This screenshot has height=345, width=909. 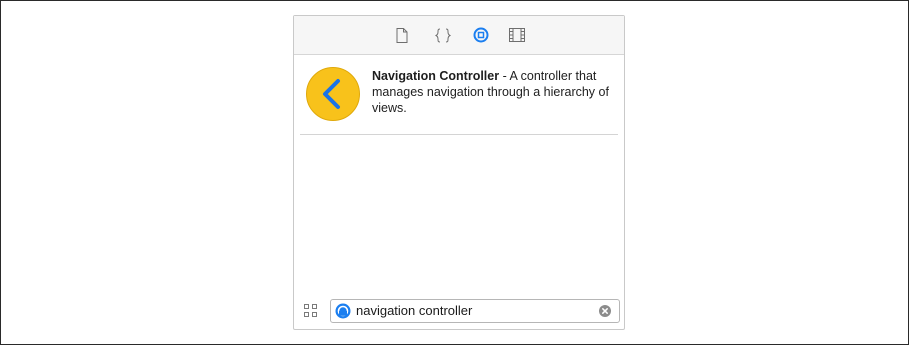 I want to click on divider, so click(x=459, y=134).